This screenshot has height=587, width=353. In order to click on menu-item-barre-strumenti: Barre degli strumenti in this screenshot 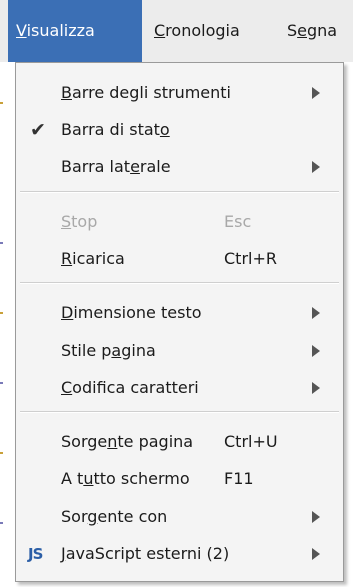, I will do `click(179, 93)`.